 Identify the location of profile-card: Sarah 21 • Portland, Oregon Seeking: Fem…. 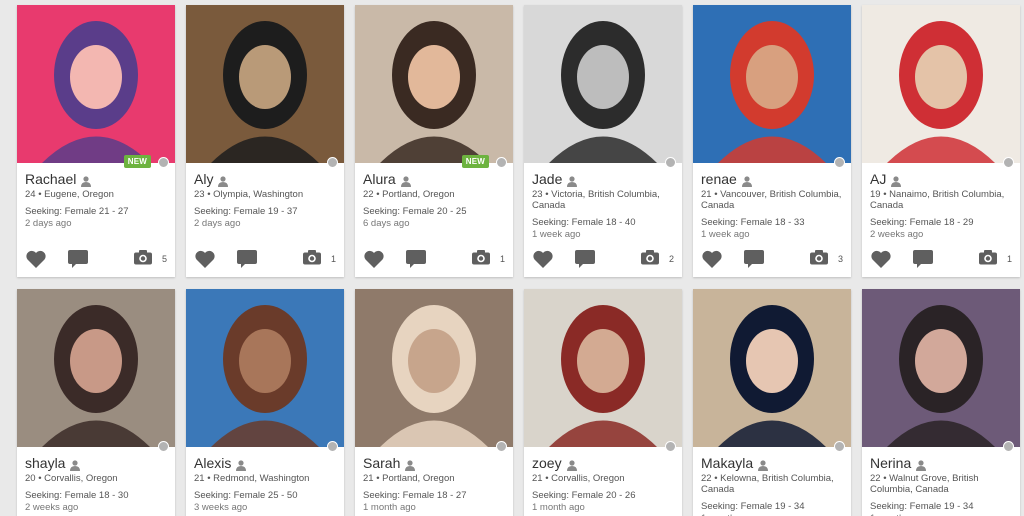
(434, 402).